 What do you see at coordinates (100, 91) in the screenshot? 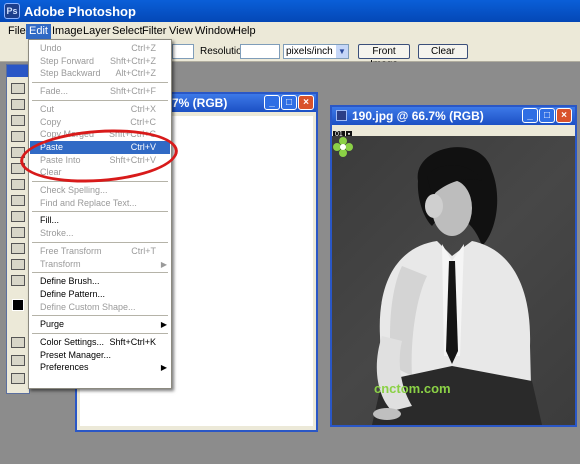
I see `menu-item-fade: Fade... Shft+Ctrl+F` at bounding box center [100, 91].